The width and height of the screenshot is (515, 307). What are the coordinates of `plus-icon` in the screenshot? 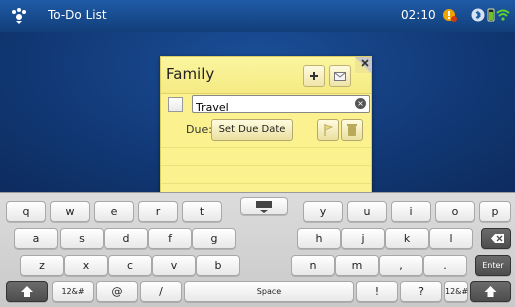 It's located at (314, 76).